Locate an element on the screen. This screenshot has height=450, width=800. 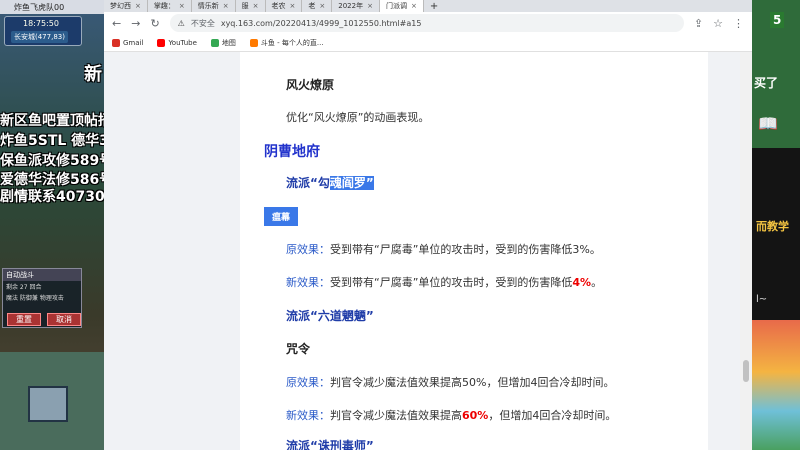
tab-title: 梦幻西 is located at coordinates (120, 6).